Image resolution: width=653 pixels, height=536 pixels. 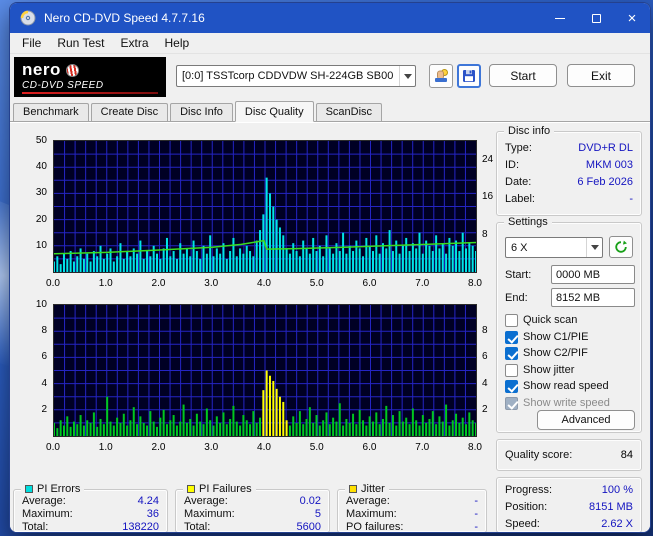 I want to click on window-title: Nero CD-DVD Speed 4.7.7.16, so click(x=124, y=18).